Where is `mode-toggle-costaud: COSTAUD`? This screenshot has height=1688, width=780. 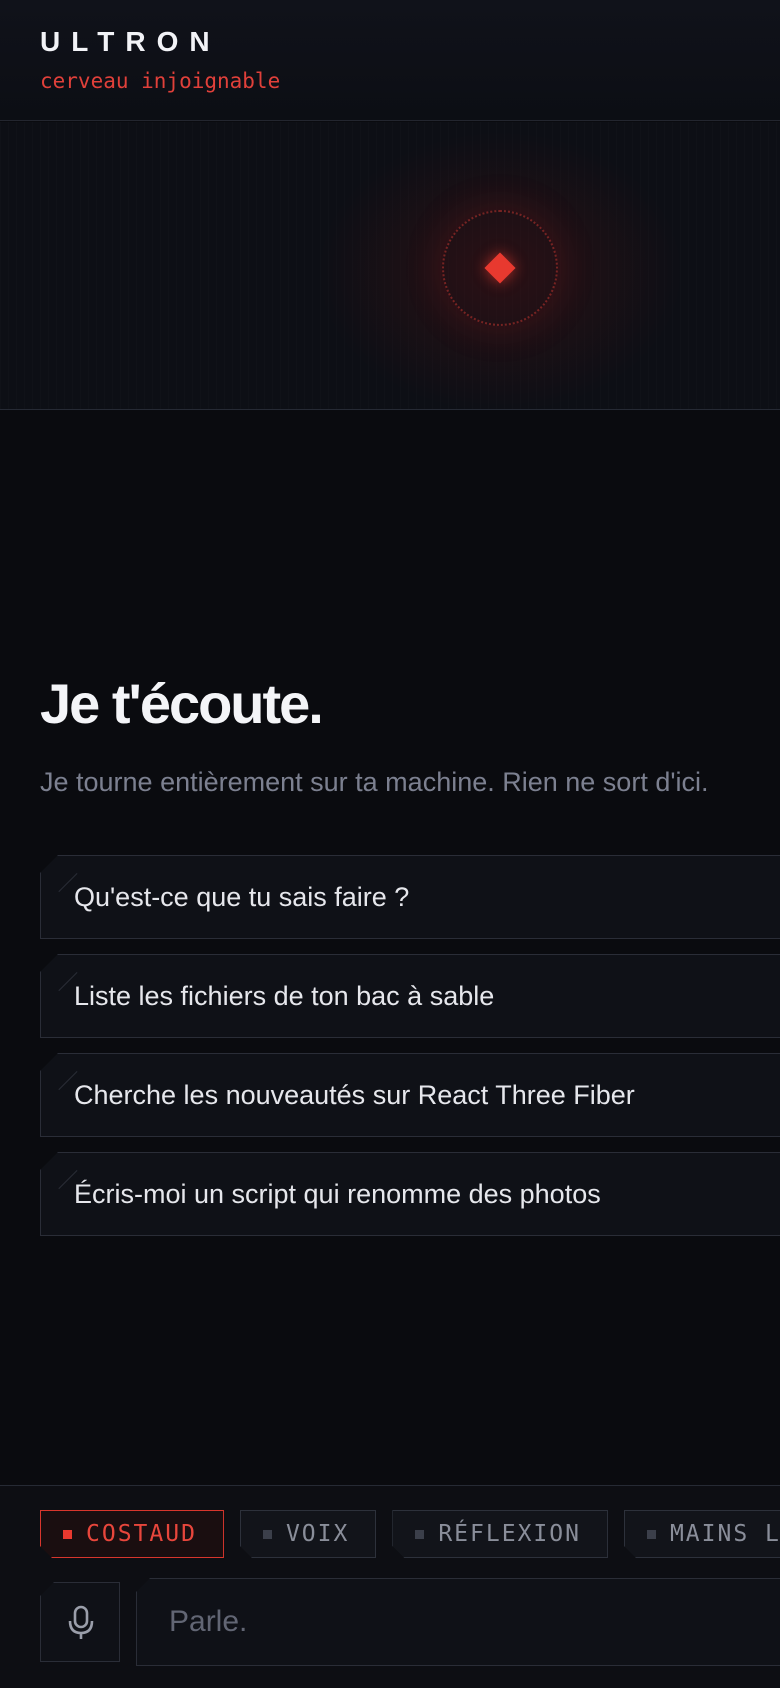 mode-toggle-costaud: COSTAUD is located at coordinates (132, 1534).